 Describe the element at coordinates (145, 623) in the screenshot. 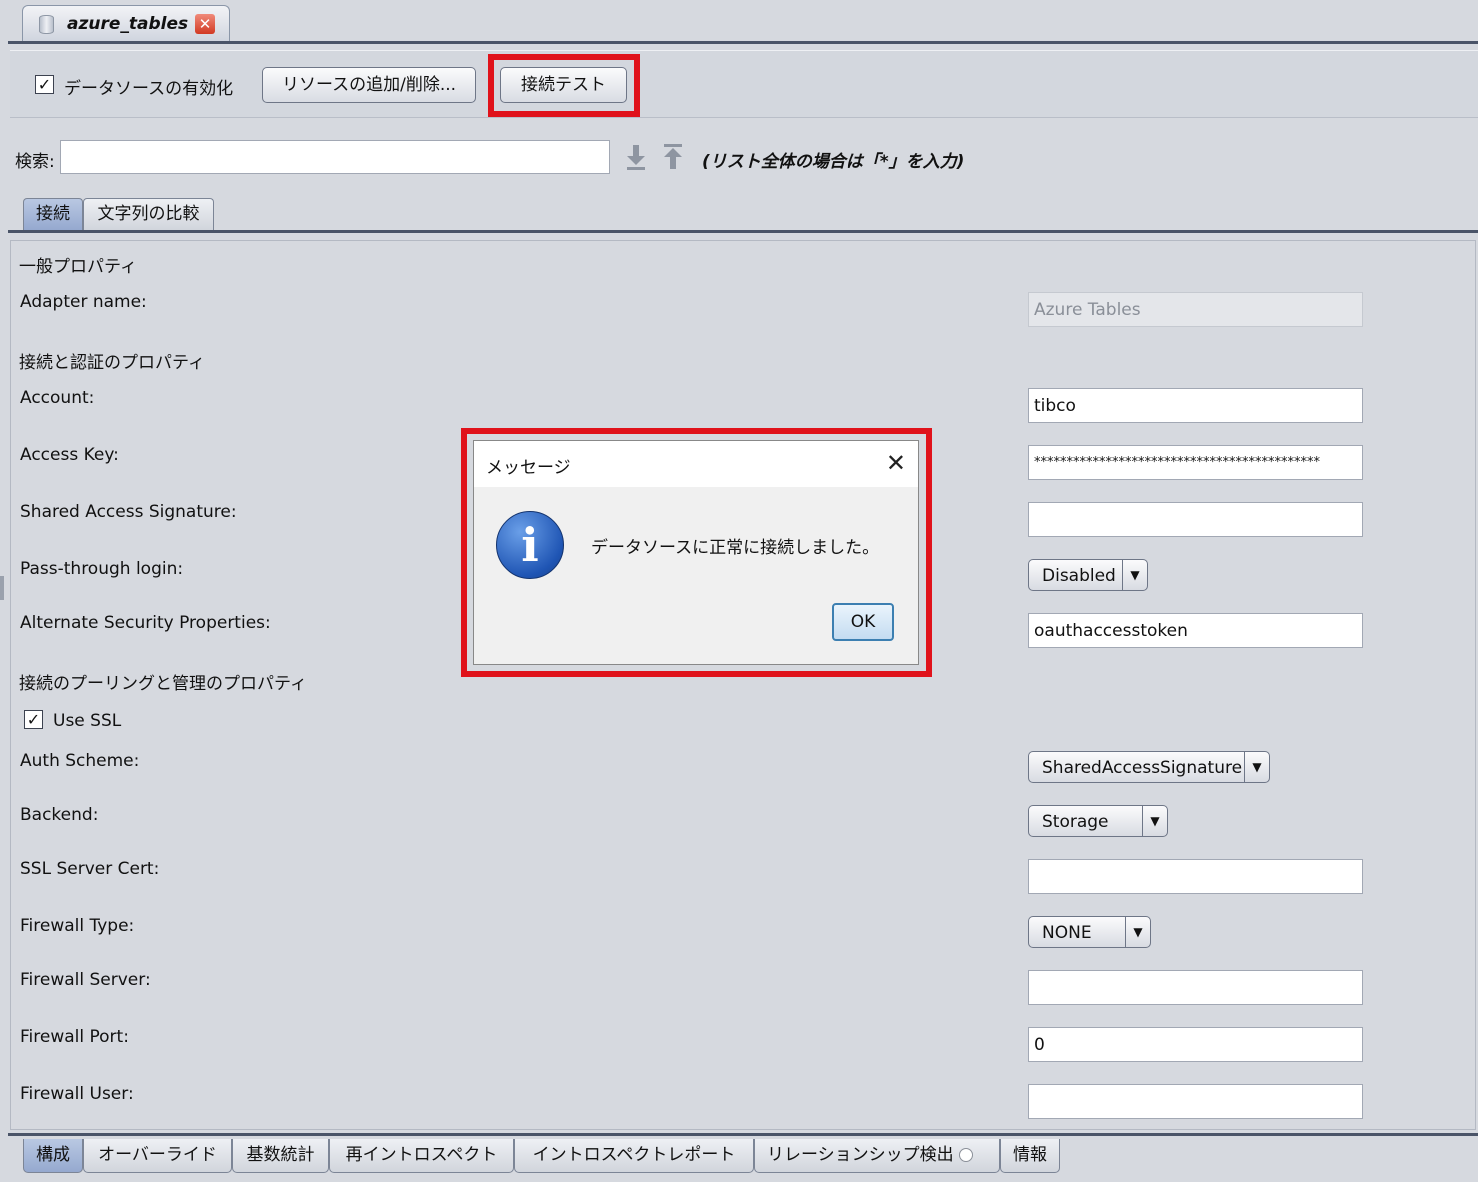

I see `alt-security-label: Alternate Security Properties:` at that location.